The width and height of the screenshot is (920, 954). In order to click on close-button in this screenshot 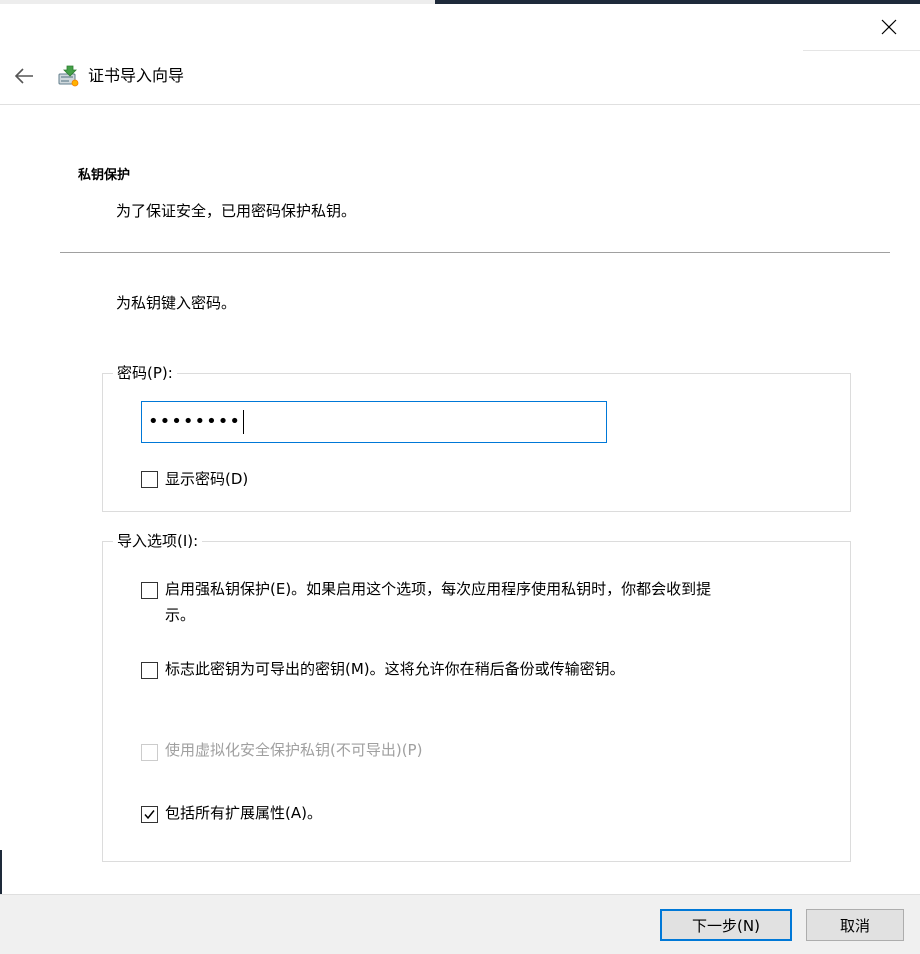, I will do `click(889, 27)`.